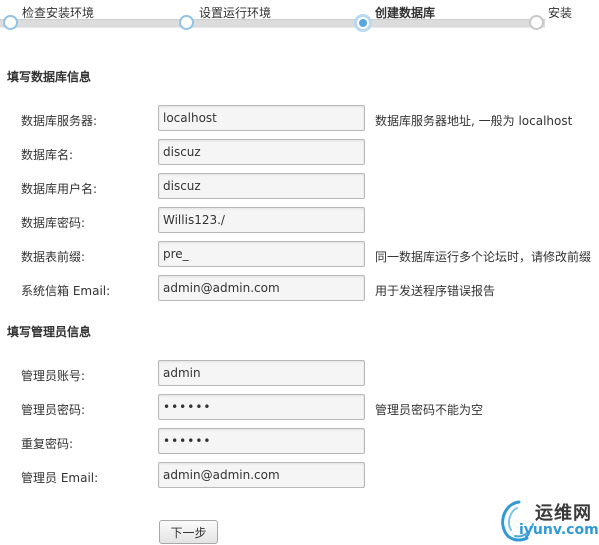  I want to click on step-label-check-env: 检查安装环境, so click(58, 13).